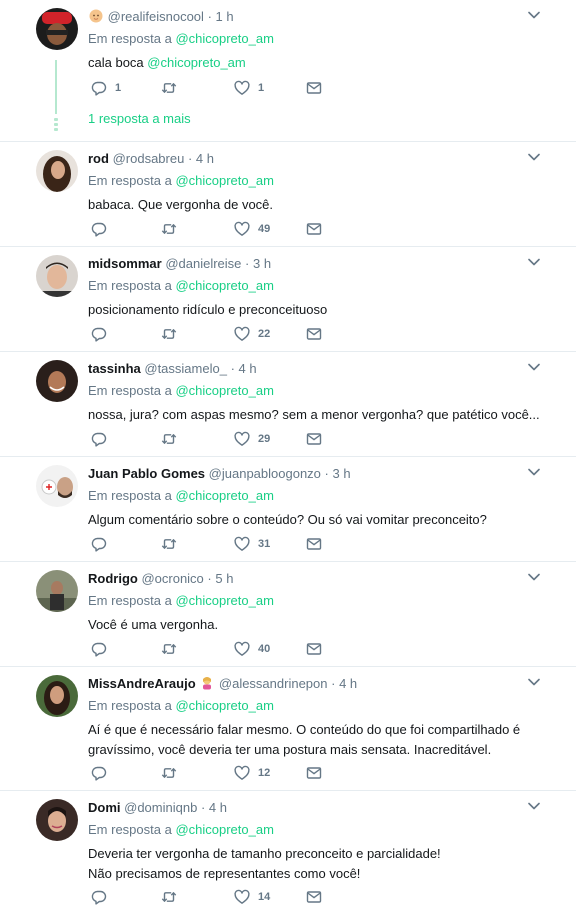  What do you see at coordinates (252, 897) in the screenshot?
I see `like-button: 14` at bounding box center [252, 897].